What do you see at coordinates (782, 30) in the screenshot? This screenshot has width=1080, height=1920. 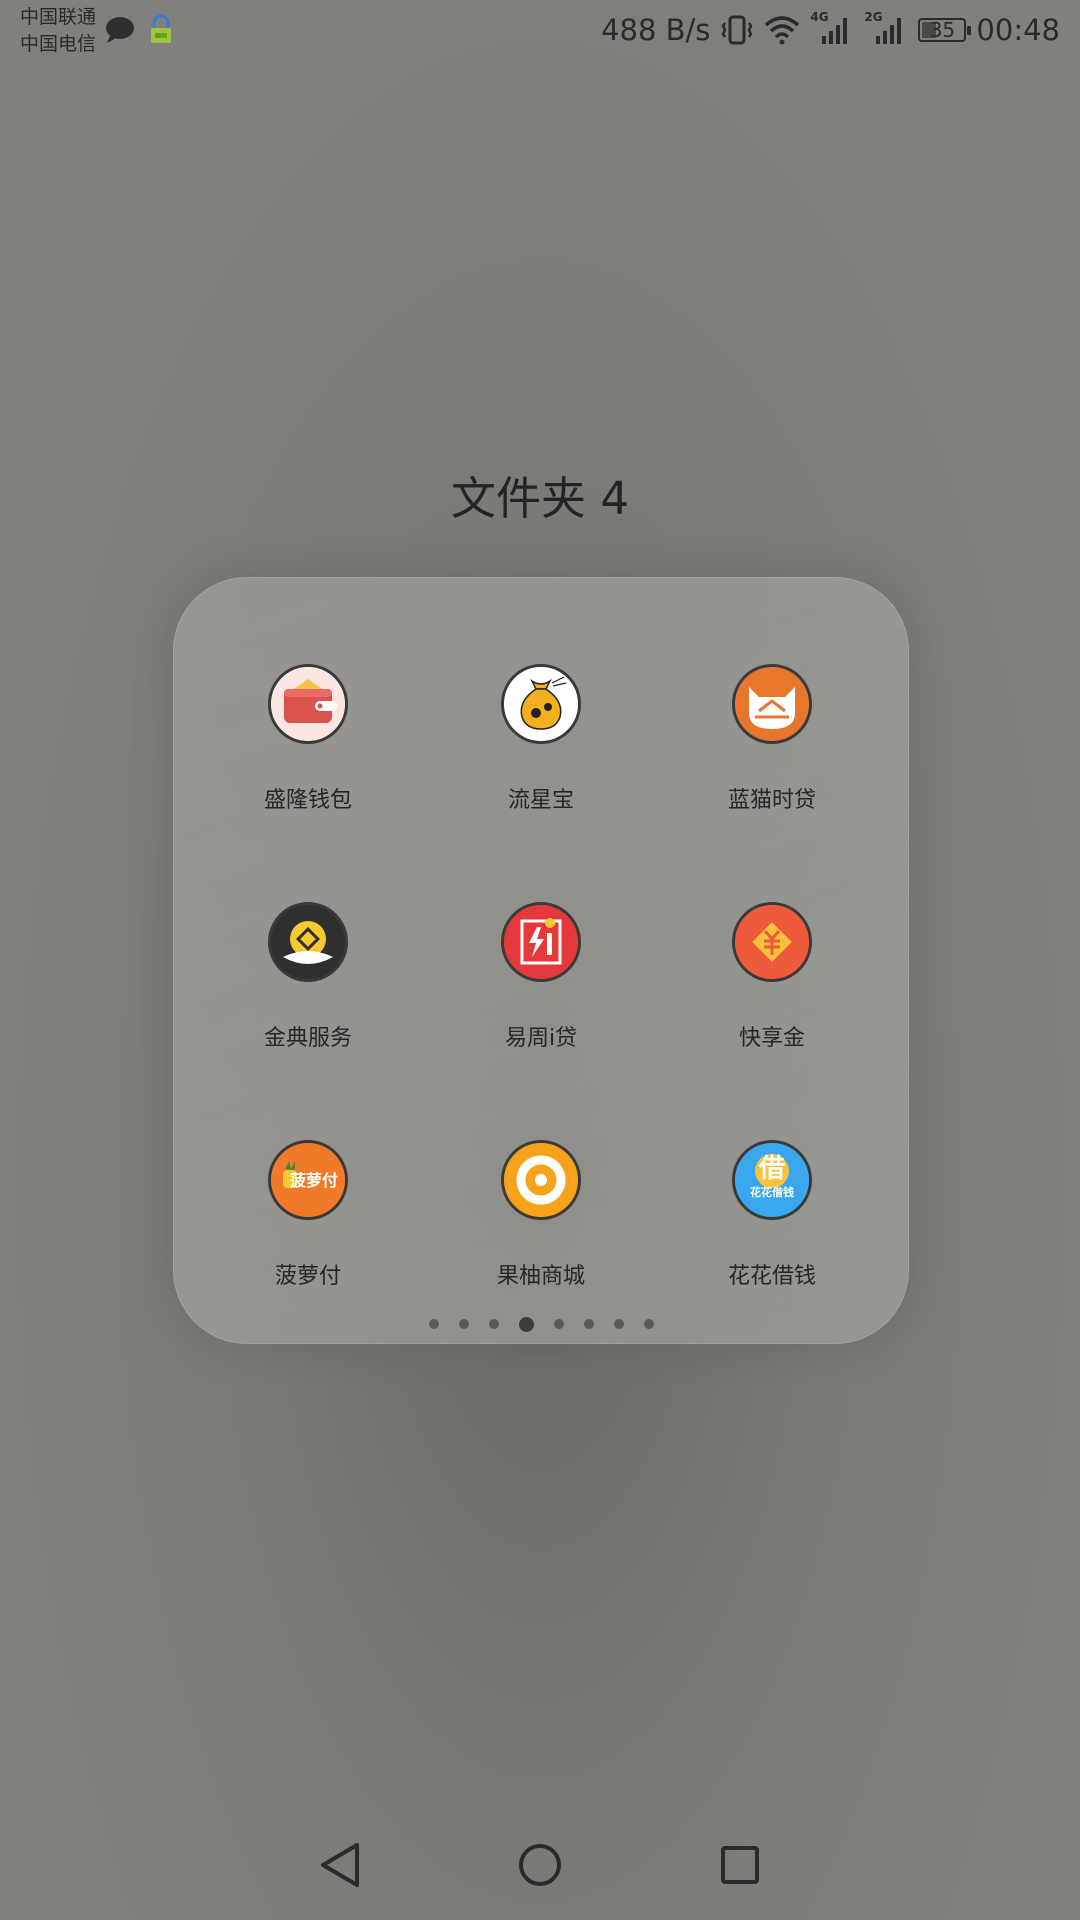 I see `wifi-icon` at bounding box center [782, 30].